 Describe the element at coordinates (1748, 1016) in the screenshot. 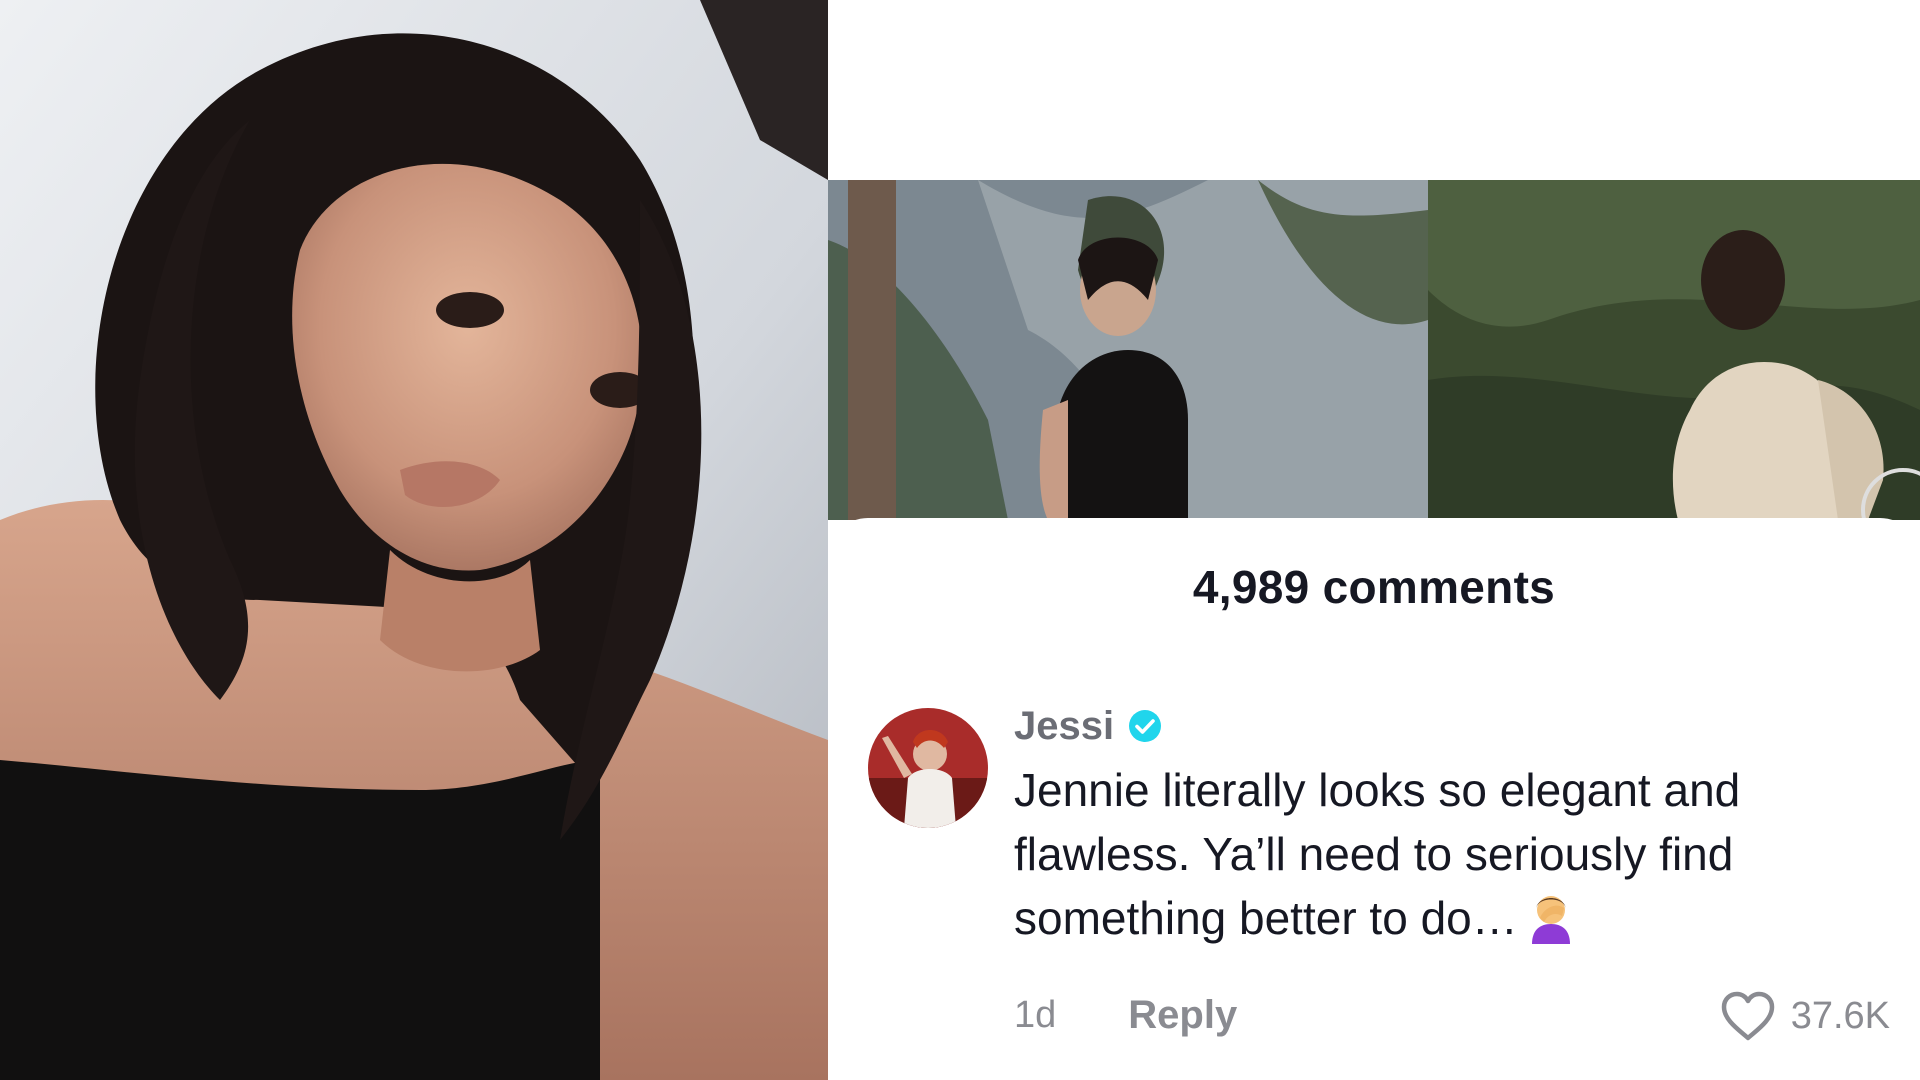

I see `heart-icon` at that location.